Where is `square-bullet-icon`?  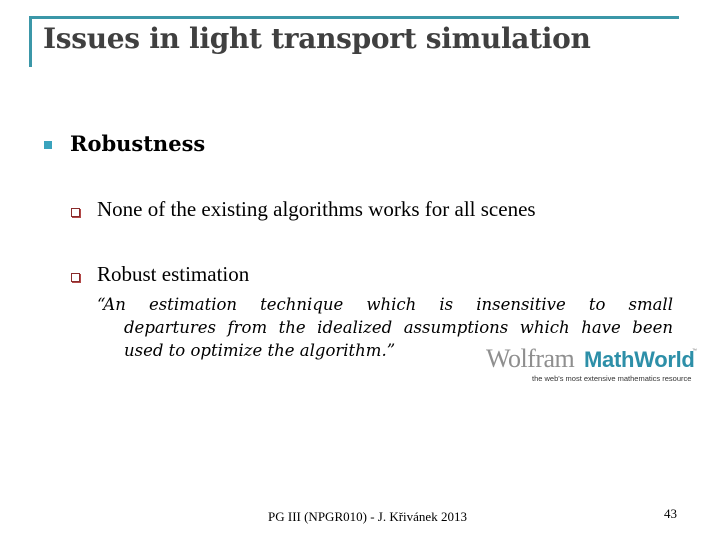 square-bullet-icon is located at coordinates (48, 145).